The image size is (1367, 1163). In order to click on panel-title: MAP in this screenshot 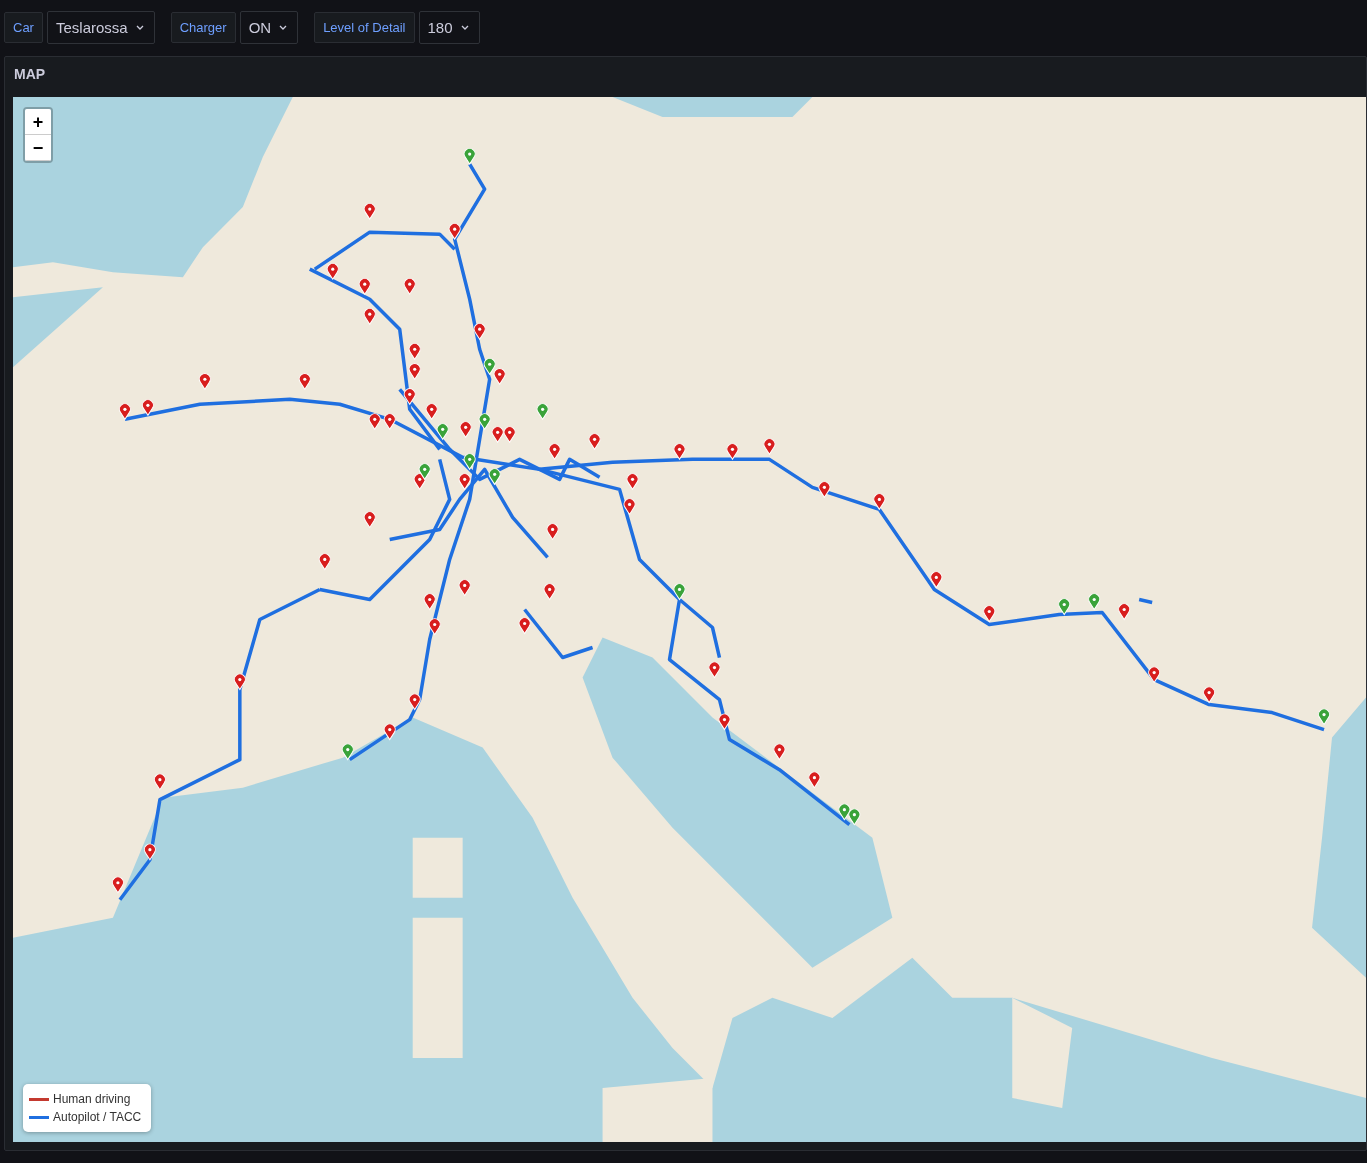, I will do `click(30, 74)`.